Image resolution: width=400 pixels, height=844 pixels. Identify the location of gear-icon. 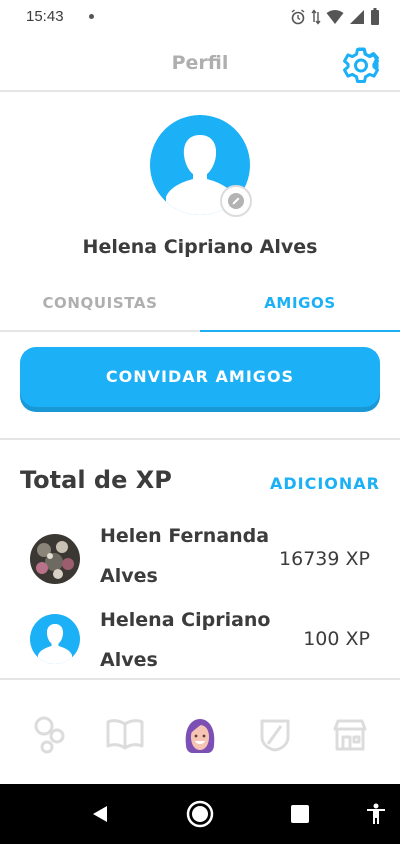
(361, 65).